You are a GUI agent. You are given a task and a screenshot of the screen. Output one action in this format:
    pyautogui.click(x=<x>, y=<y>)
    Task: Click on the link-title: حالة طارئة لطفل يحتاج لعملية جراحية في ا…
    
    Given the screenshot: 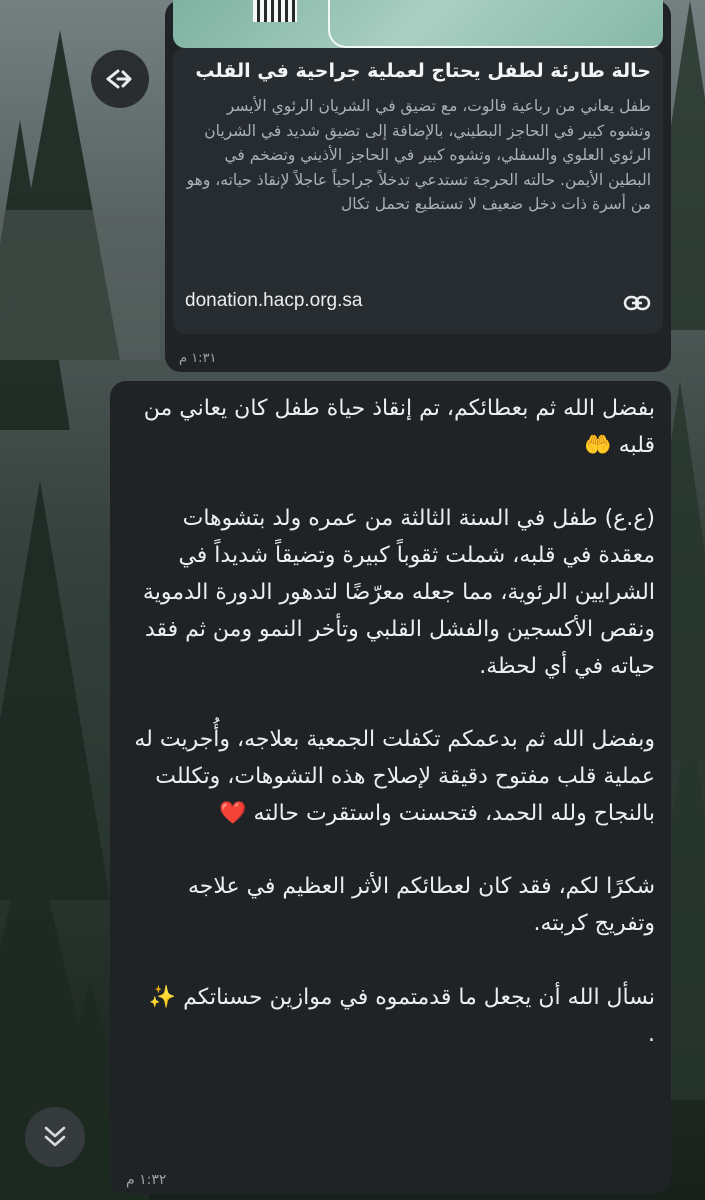 What is the action you would take?
    pyautogui.click(x=423, y=71)
    